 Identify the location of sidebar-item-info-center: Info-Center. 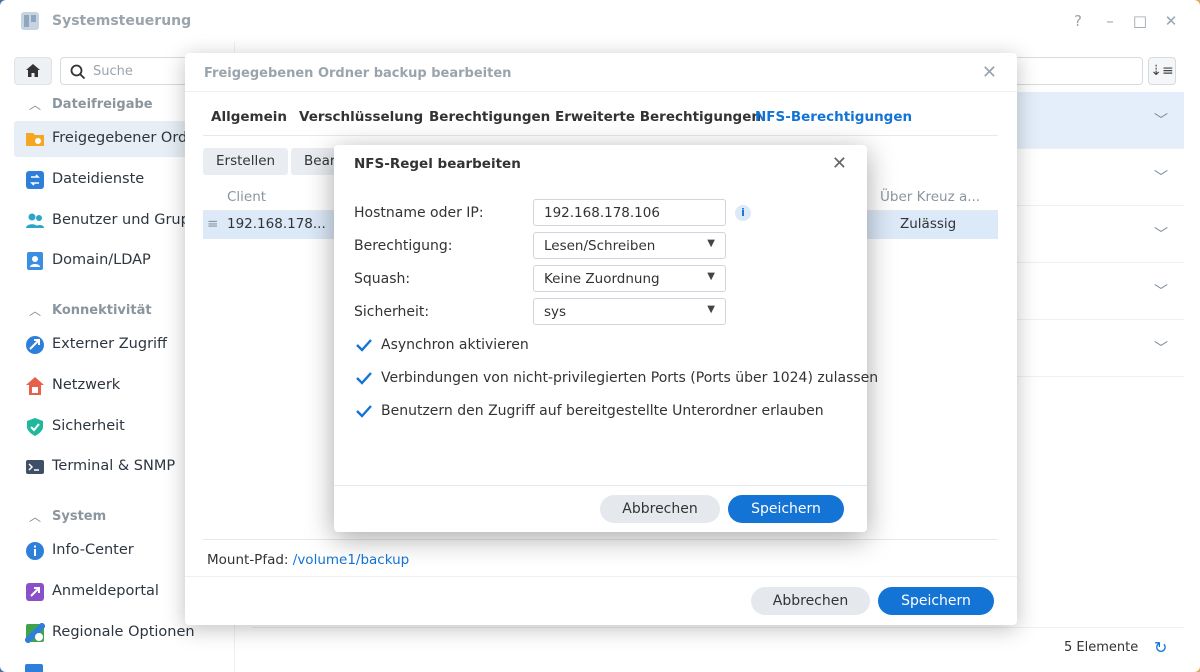
(114, 551).